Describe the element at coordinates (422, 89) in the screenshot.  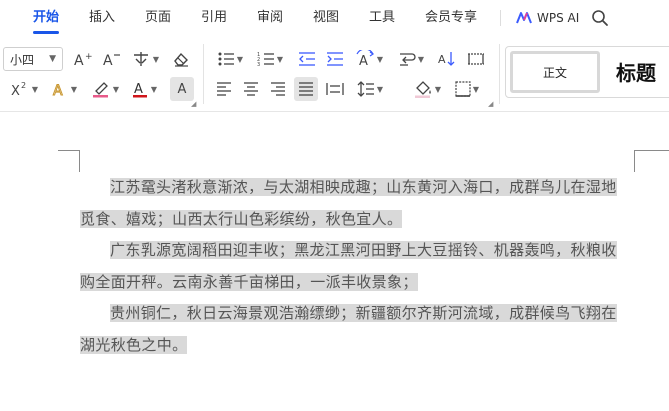
I see `paint-bucket-icon` at that location.